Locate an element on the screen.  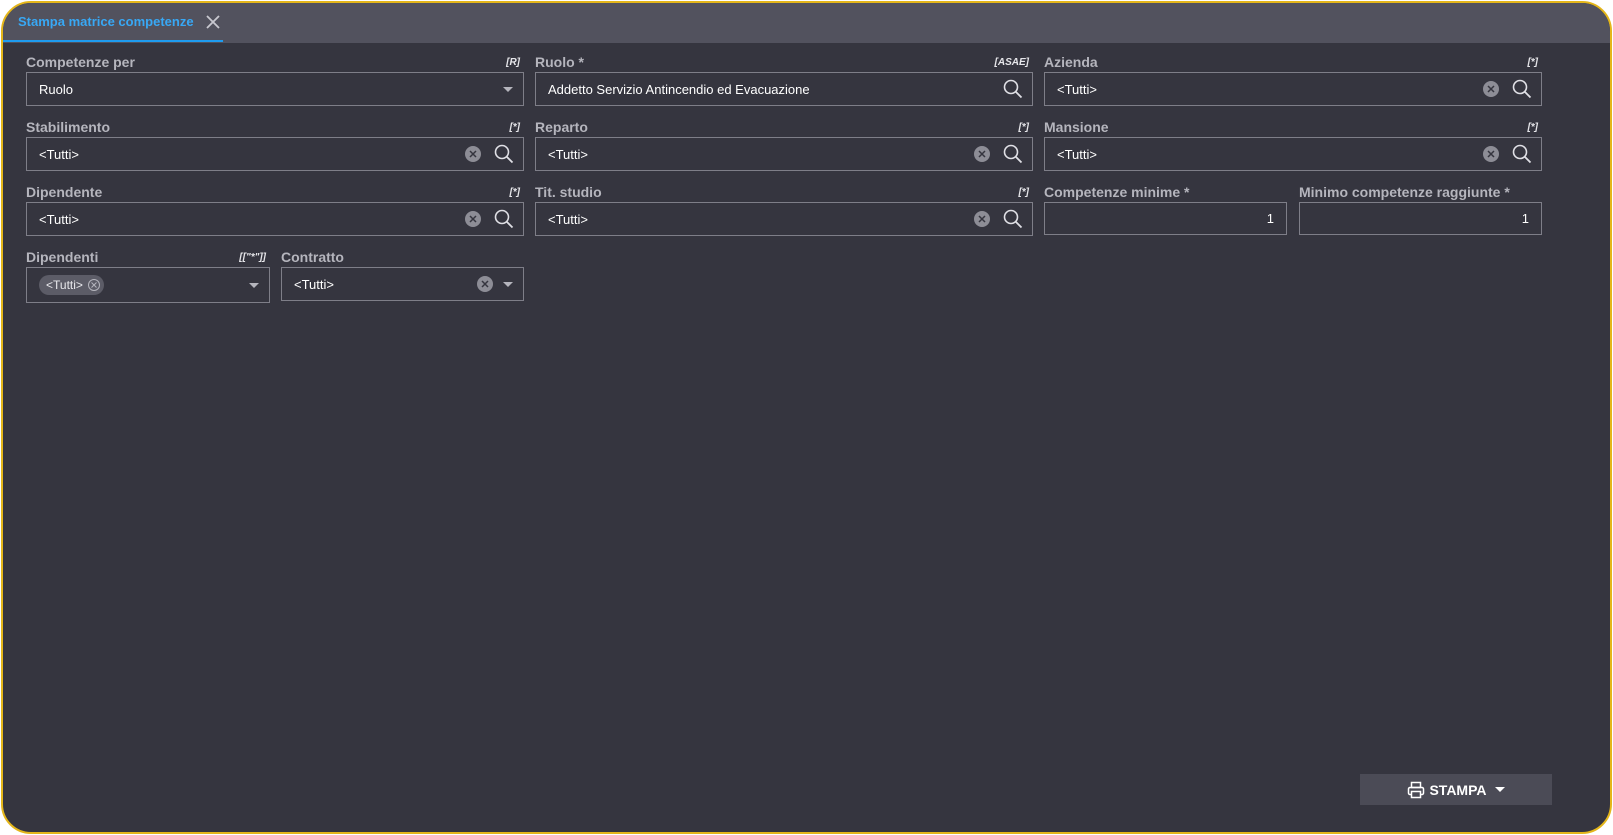
print-button-label: STAMPA is located at coordinates (1458, 789).